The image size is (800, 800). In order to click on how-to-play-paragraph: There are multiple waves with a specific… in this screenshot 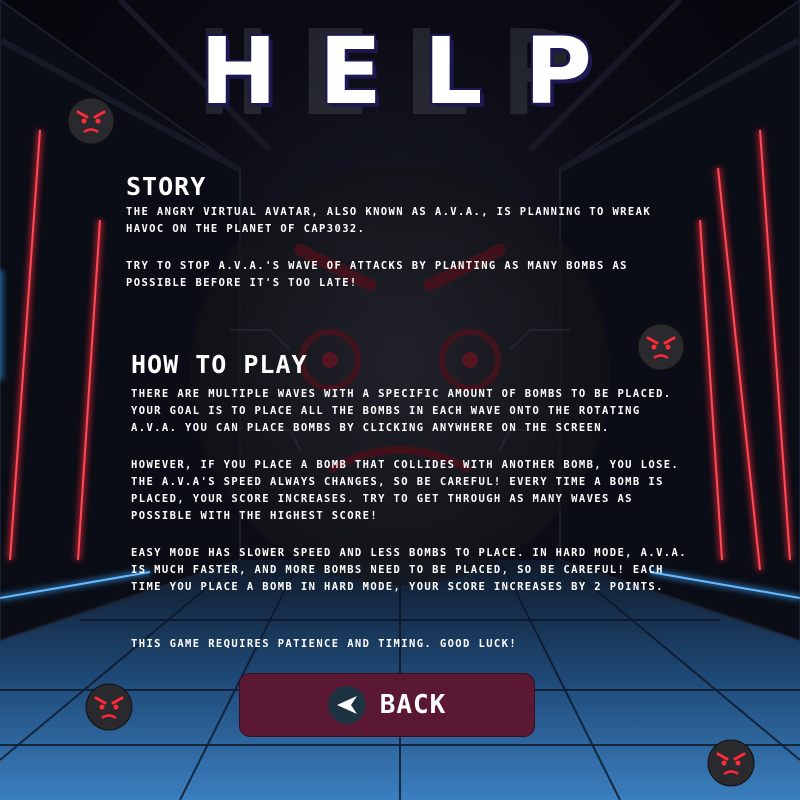, I will do `click(401, 411)`.